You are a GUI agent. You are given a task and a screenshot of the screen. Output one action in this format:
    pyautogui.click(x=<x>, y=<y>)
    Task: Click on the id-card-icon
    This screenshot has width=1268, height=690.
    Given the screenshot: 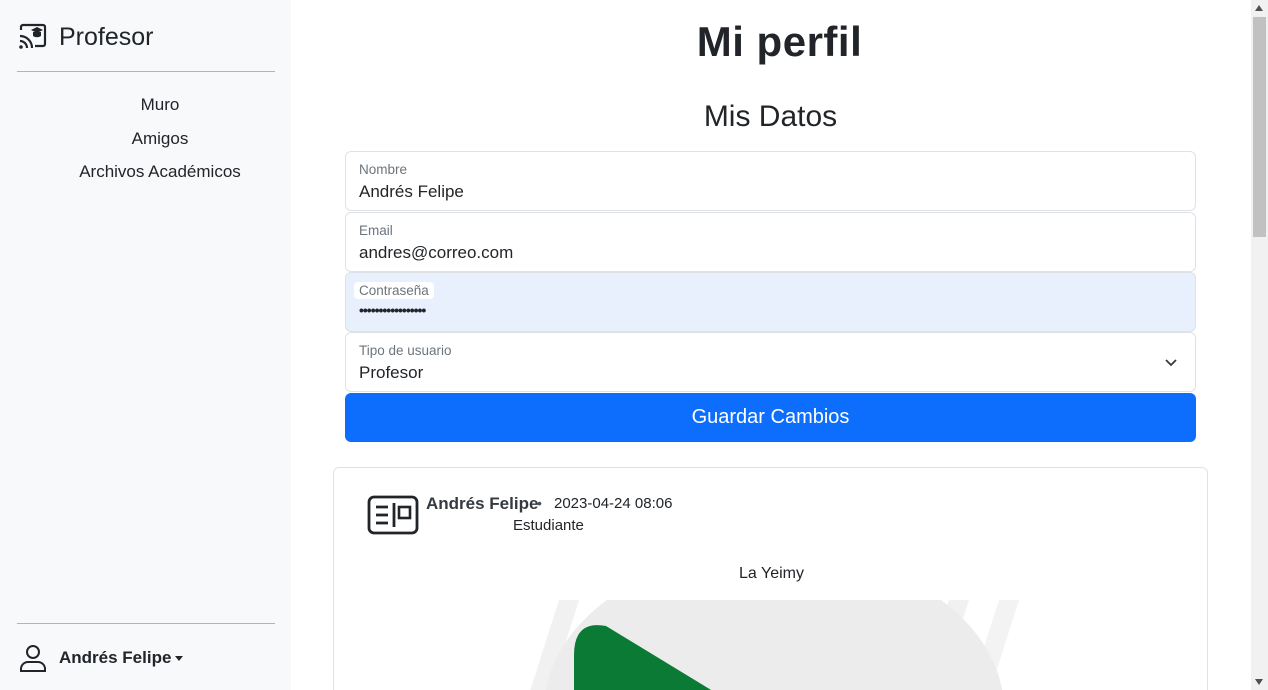 What is the action you would take?
    pyautogui.click(x=393, y=515)
    